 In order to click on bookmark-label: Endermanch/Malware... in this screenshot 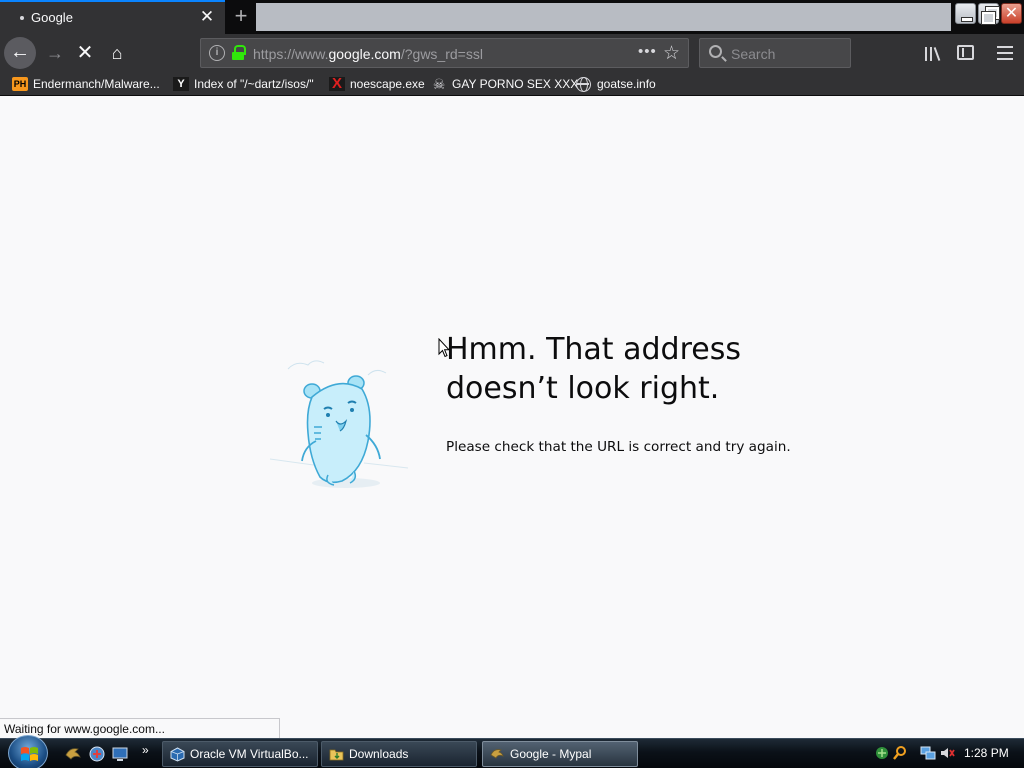, I will do `click(96, 84)`.